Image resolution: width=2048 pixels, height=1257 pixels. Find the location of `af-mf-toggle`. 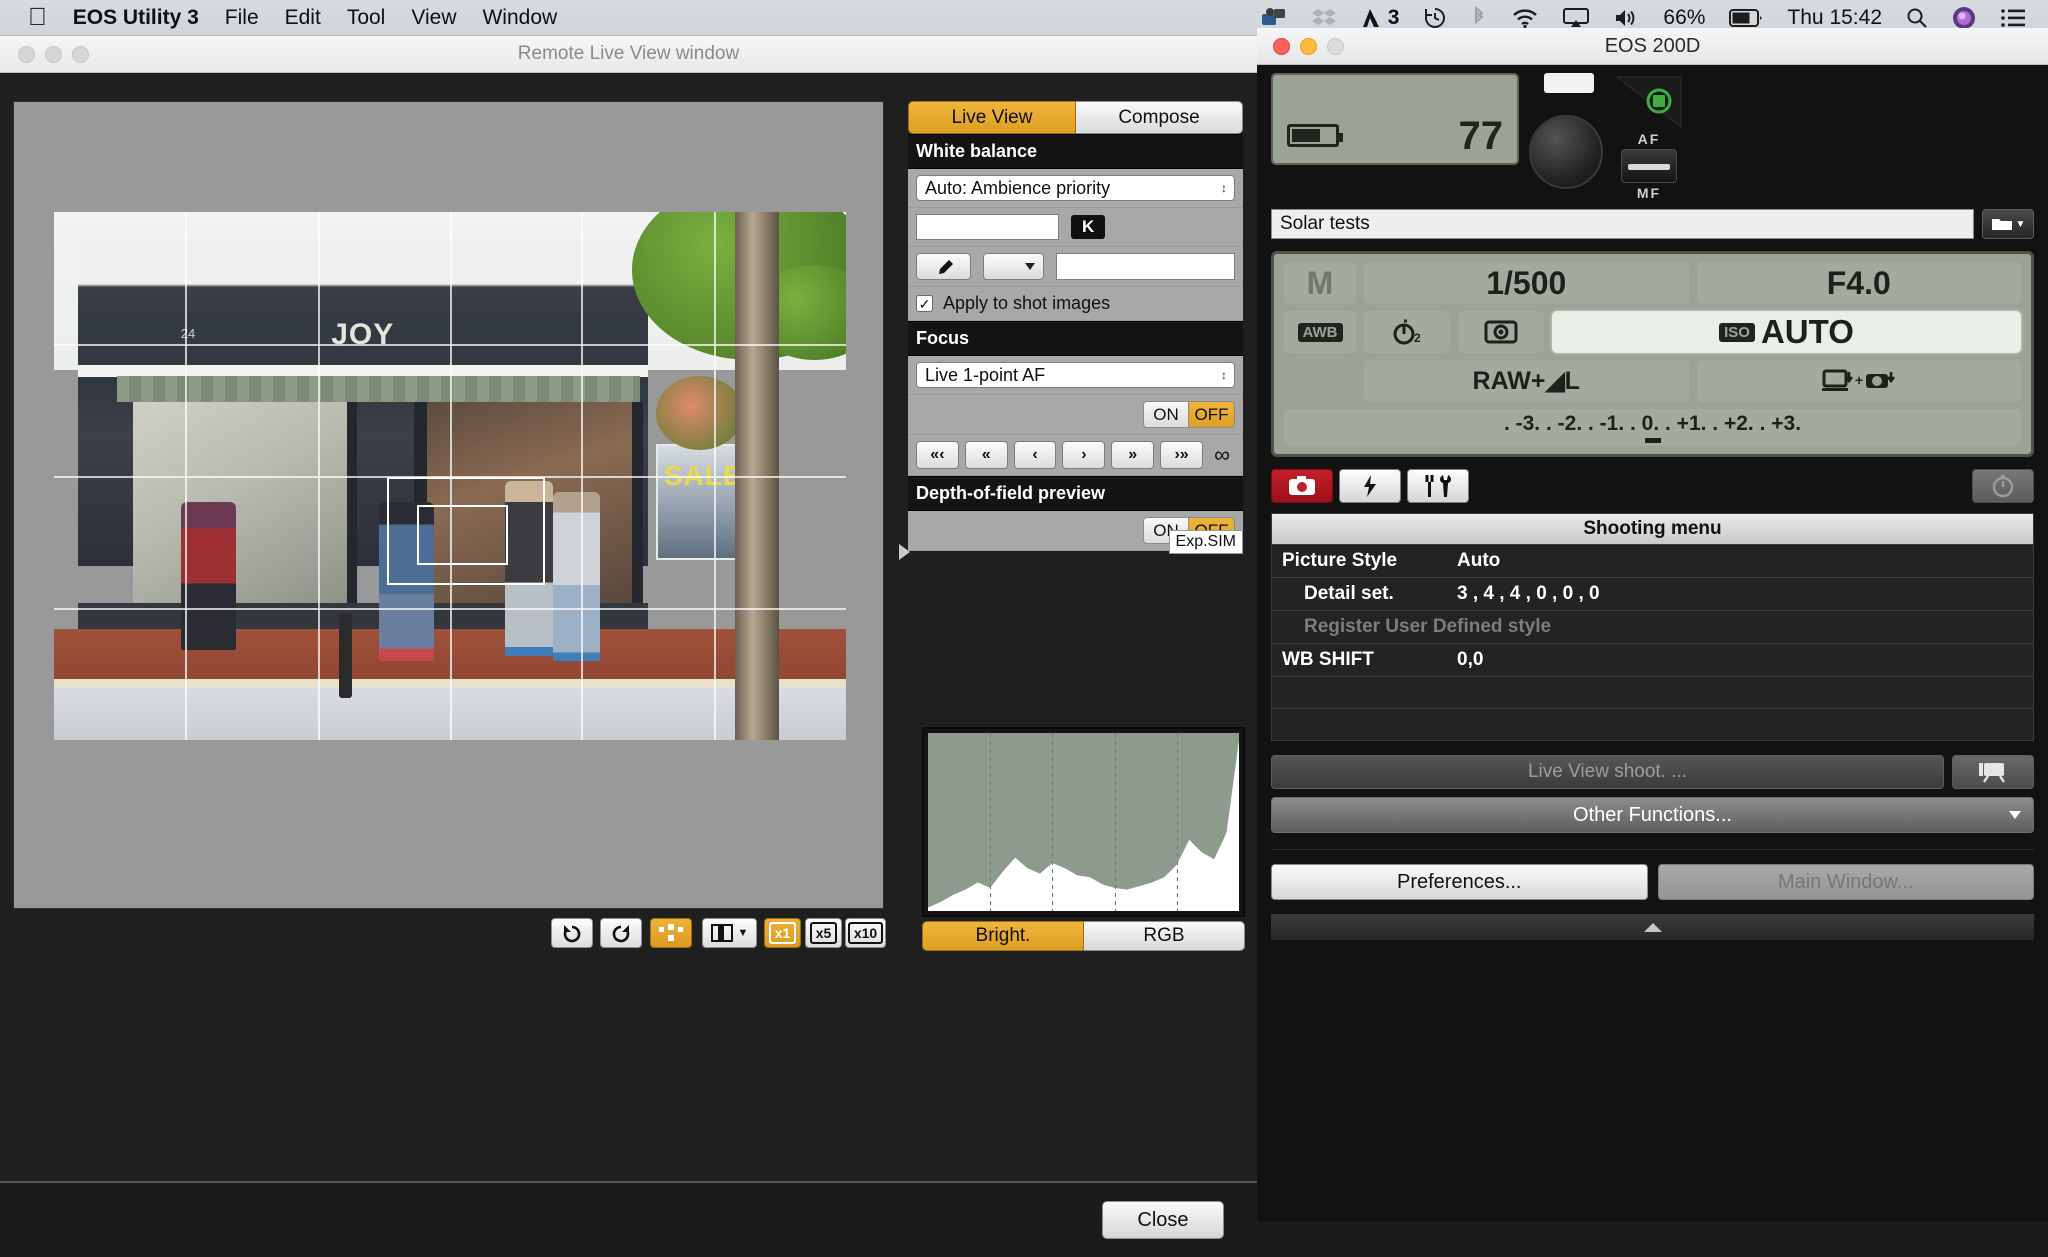

af-mf-toggle is located at coordinates (1649, 166).